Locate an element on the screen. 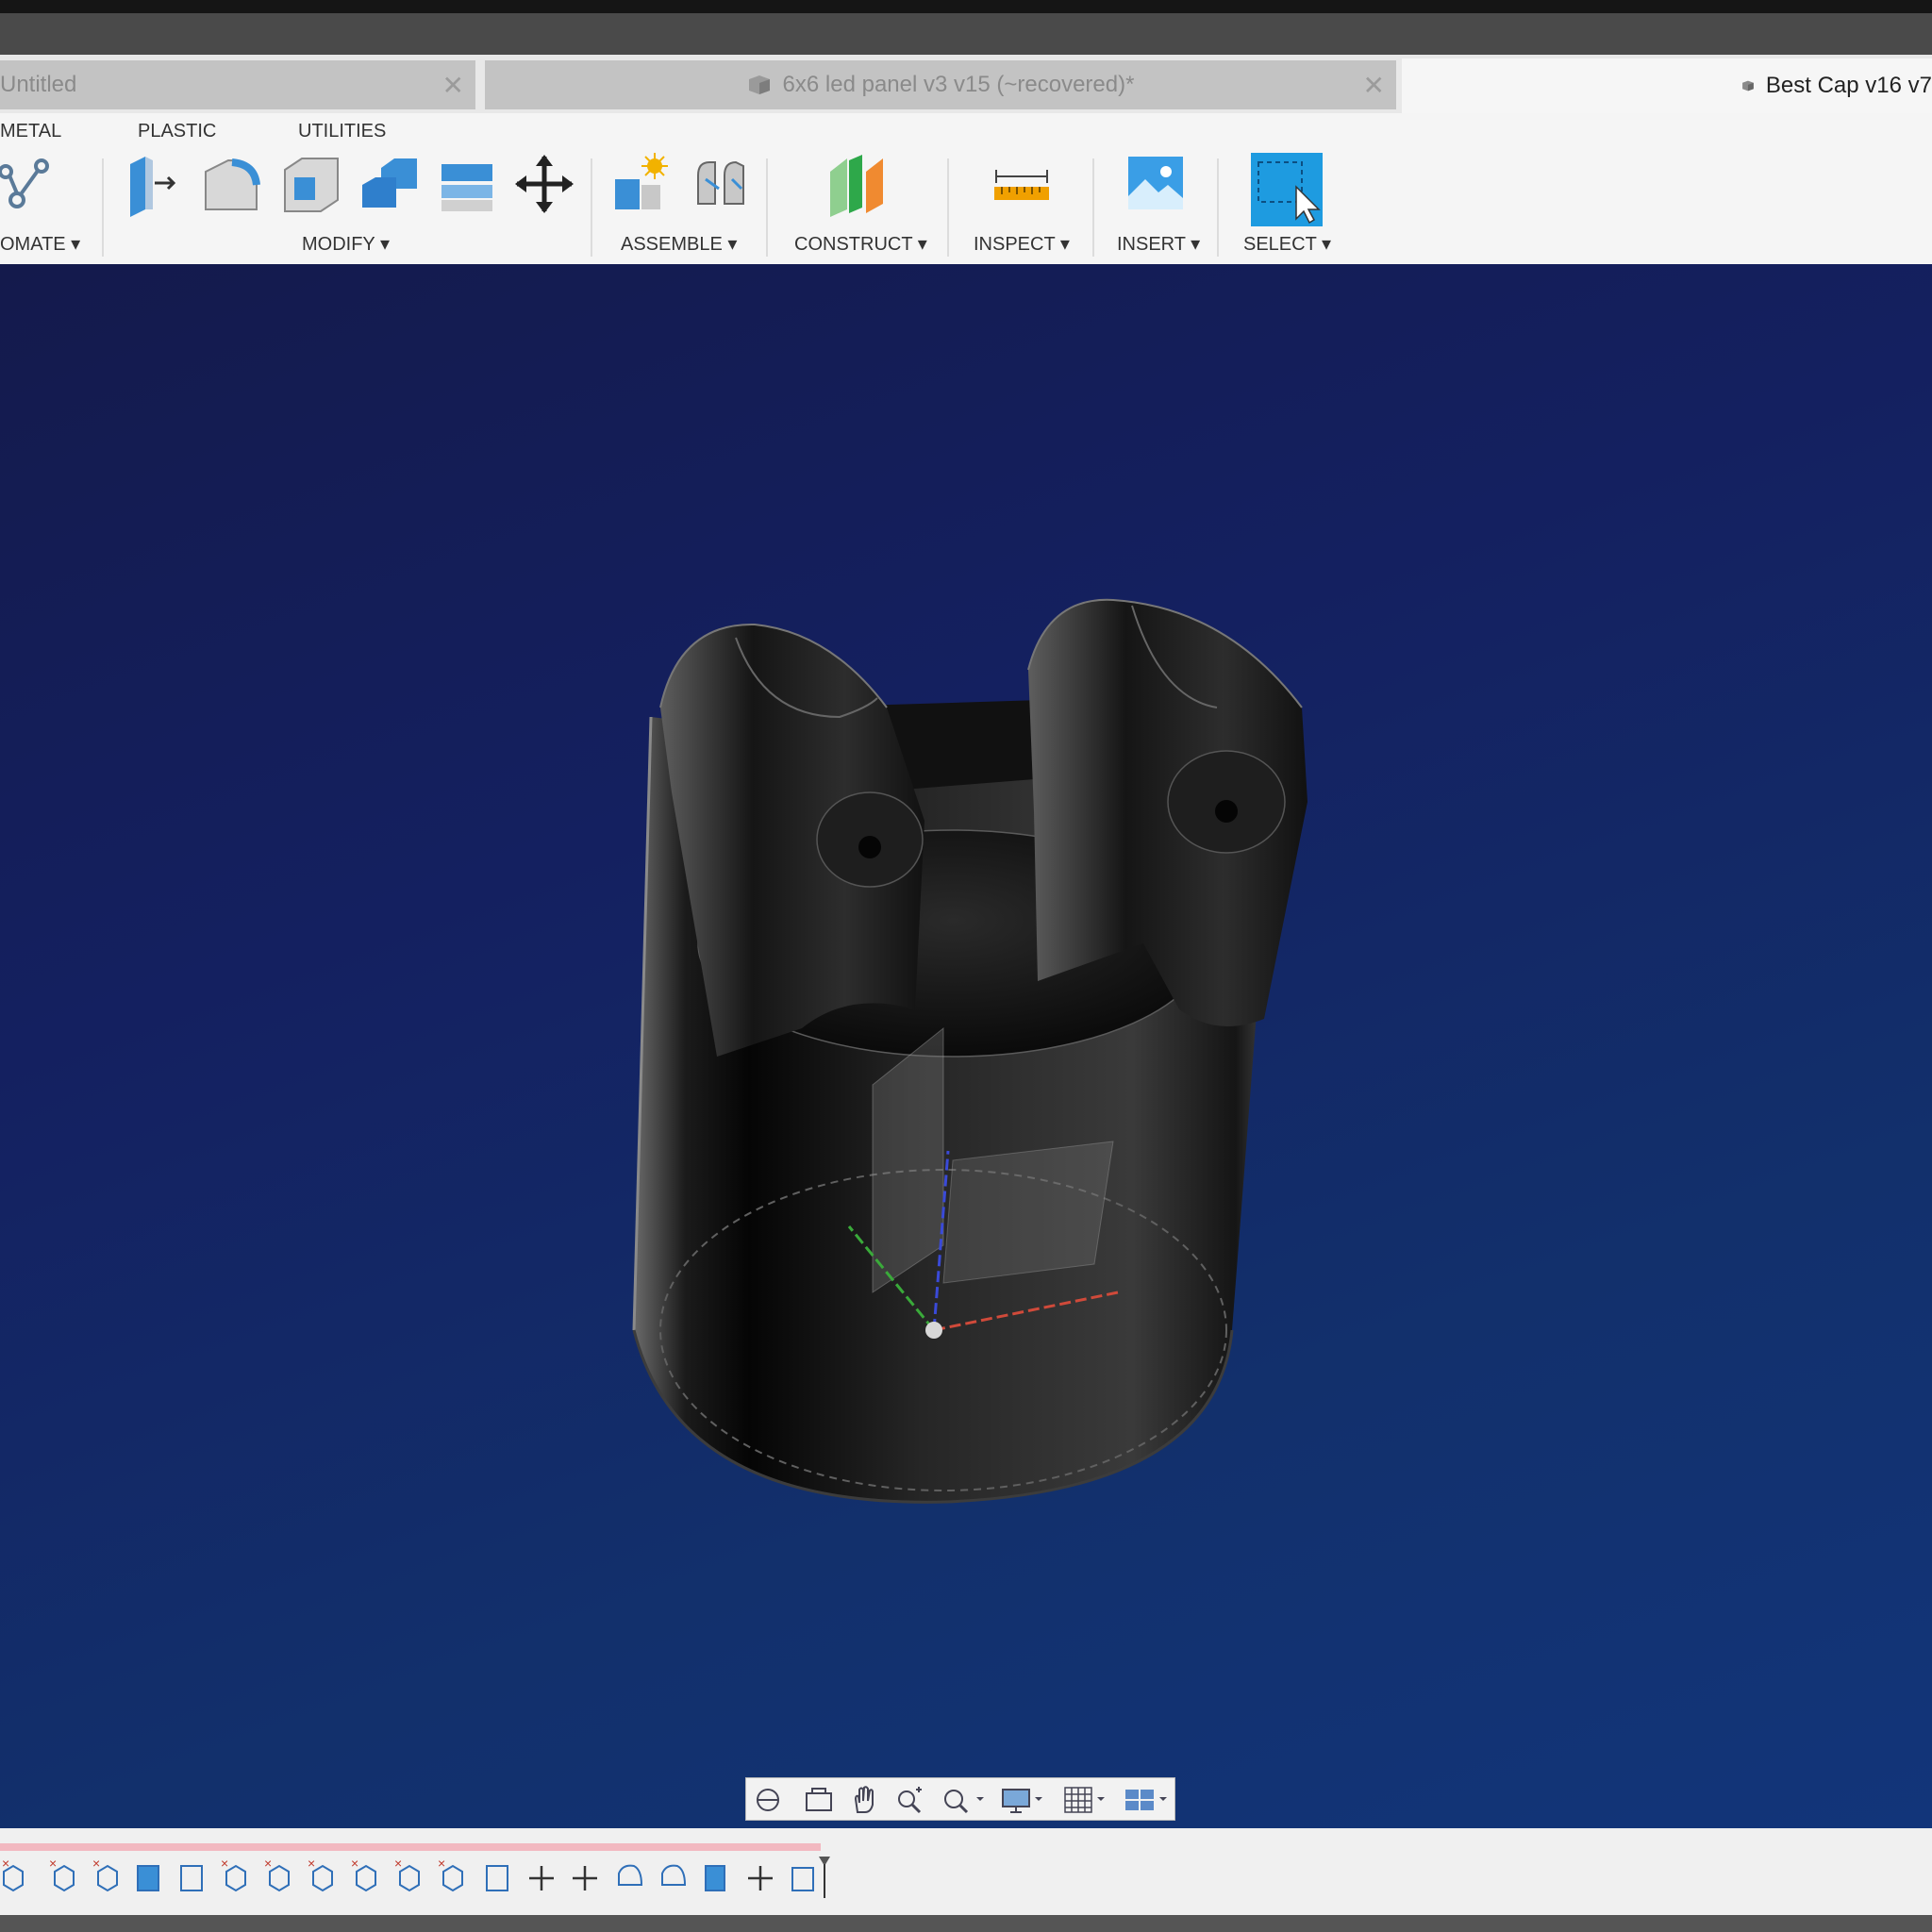 The height and width of the screenshot is (1932, 1932). group-modify: MODIFY ▾ is located at coordinates (346, 244).